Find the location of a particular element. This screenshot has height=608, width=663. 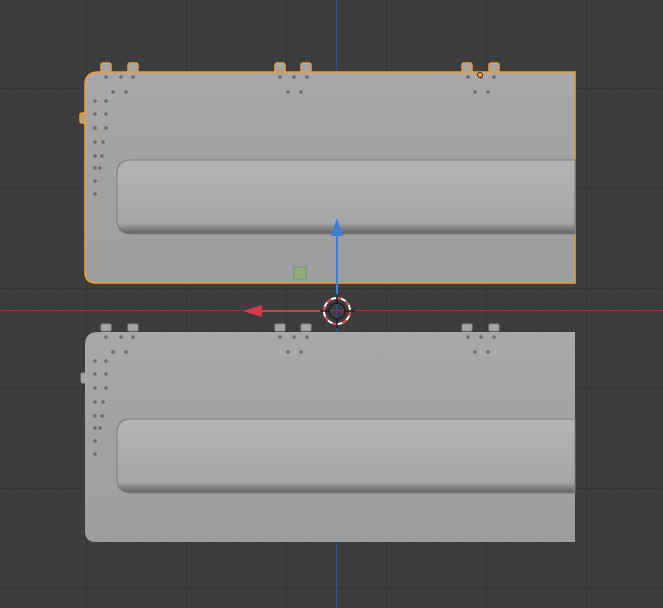

3d-cursor-icon is located at coordinates (337, 311).